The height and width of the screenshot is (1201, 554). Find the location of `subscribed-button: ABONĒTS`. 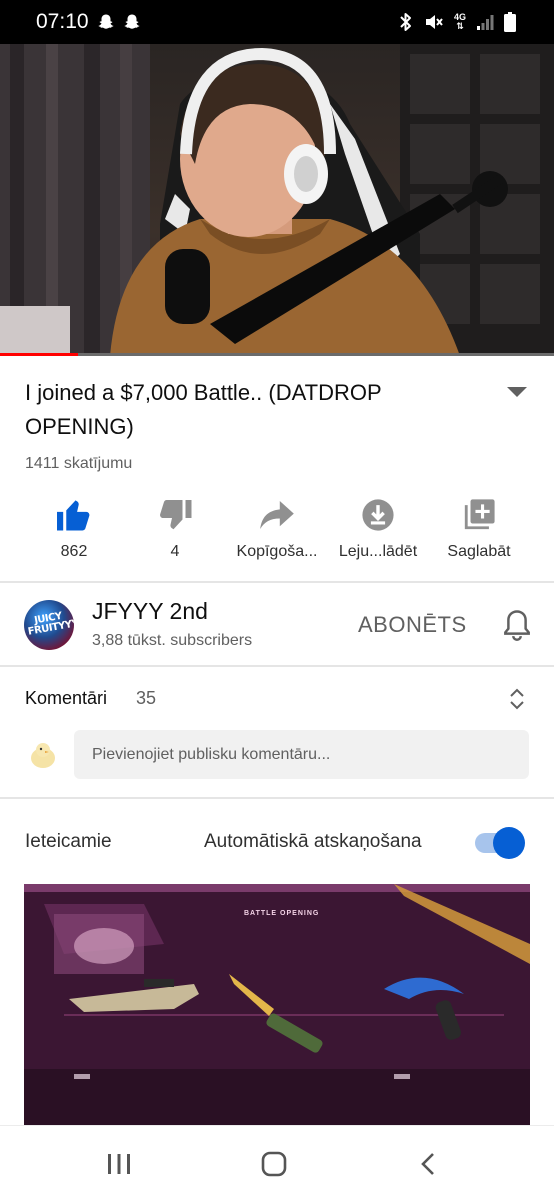

subscribed-button: ABONĒTS is located at coordinates (412, 625).